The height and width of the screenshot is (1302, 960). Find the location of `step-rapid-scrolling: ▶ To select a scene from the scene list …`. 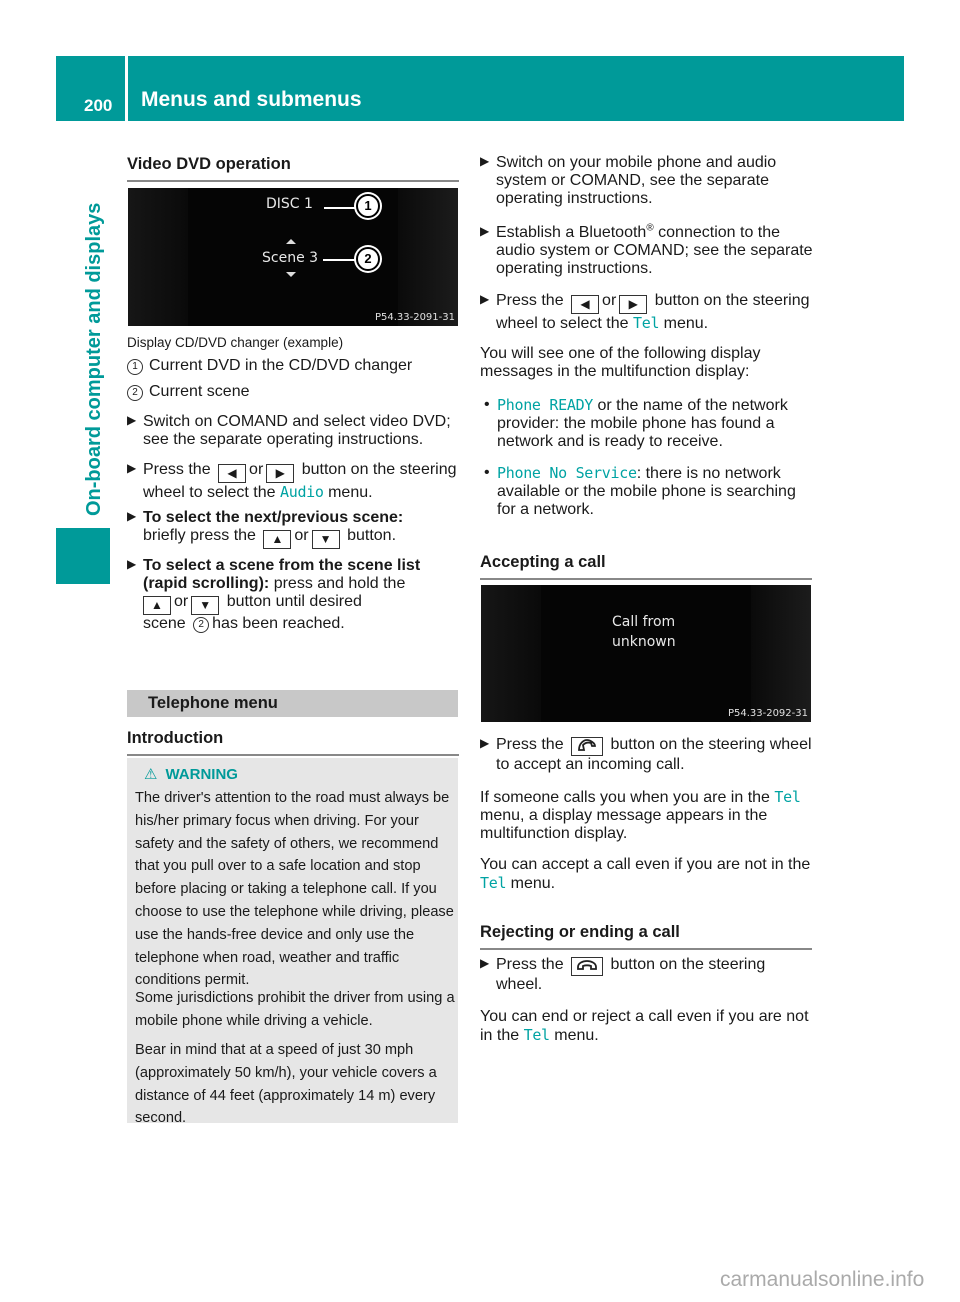

step-rapid-scrolling: ▶ To select a scene from the scene list … is located at coordinates (274, 595).